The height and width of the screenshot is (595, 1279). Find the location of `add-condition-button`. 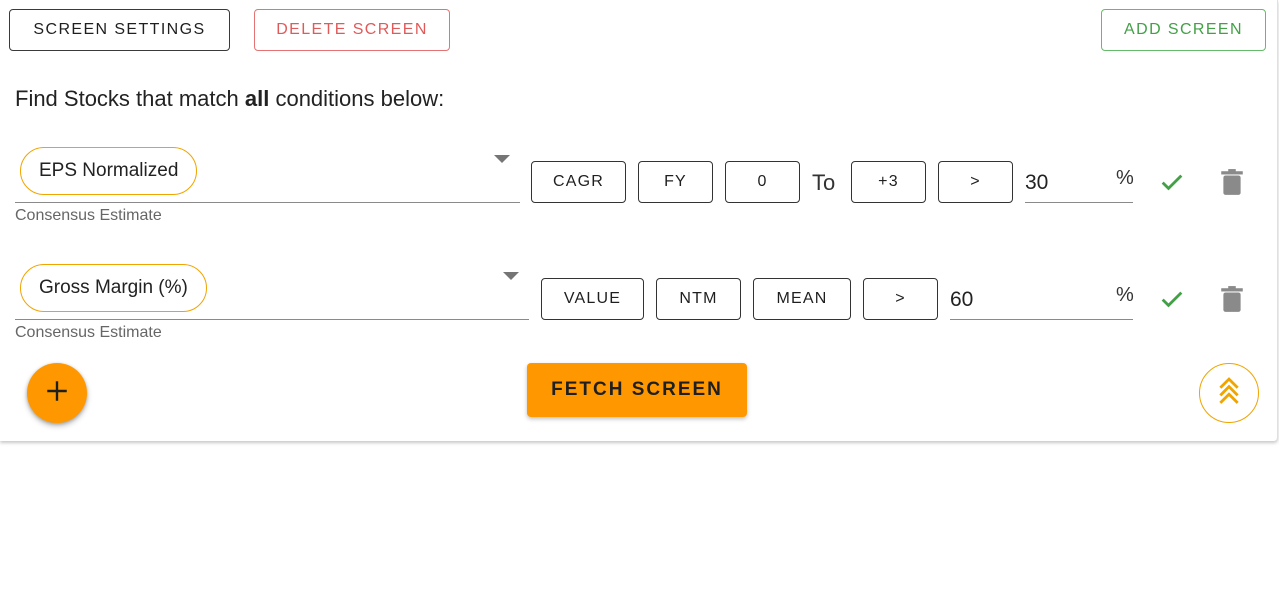

add-condition-button is located at coordinates (57, 393).